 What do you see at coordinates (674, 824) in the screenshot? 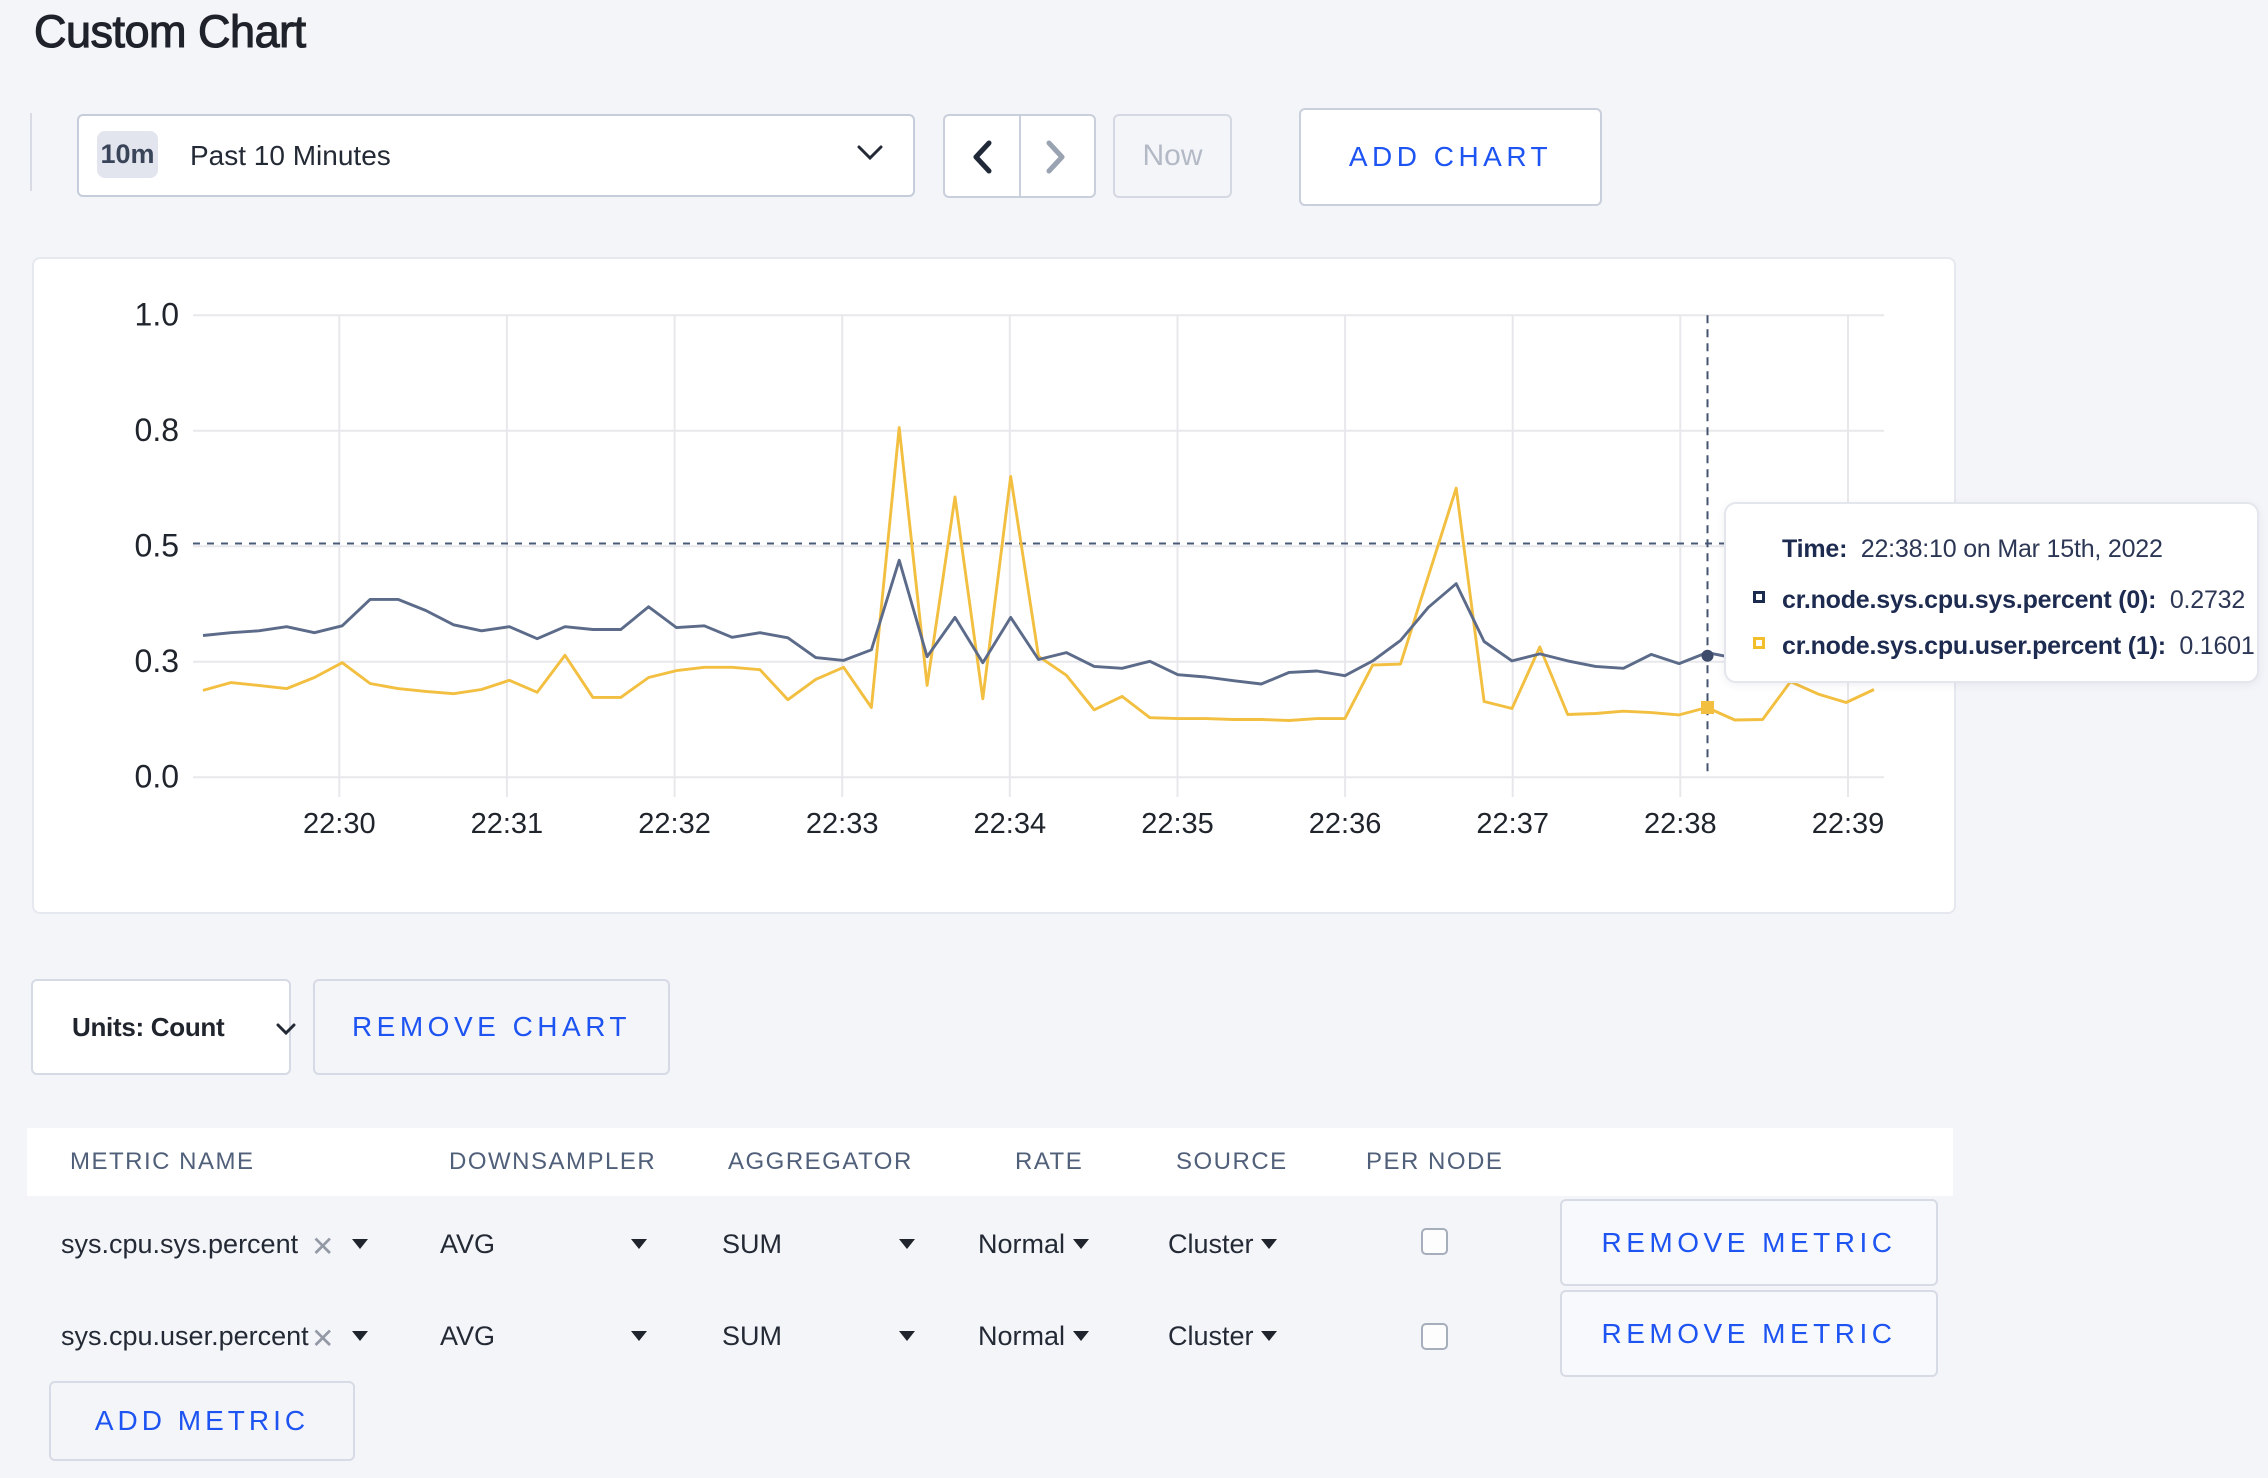
I see `svg-text: 22:32` at bounding box center [674, 824].